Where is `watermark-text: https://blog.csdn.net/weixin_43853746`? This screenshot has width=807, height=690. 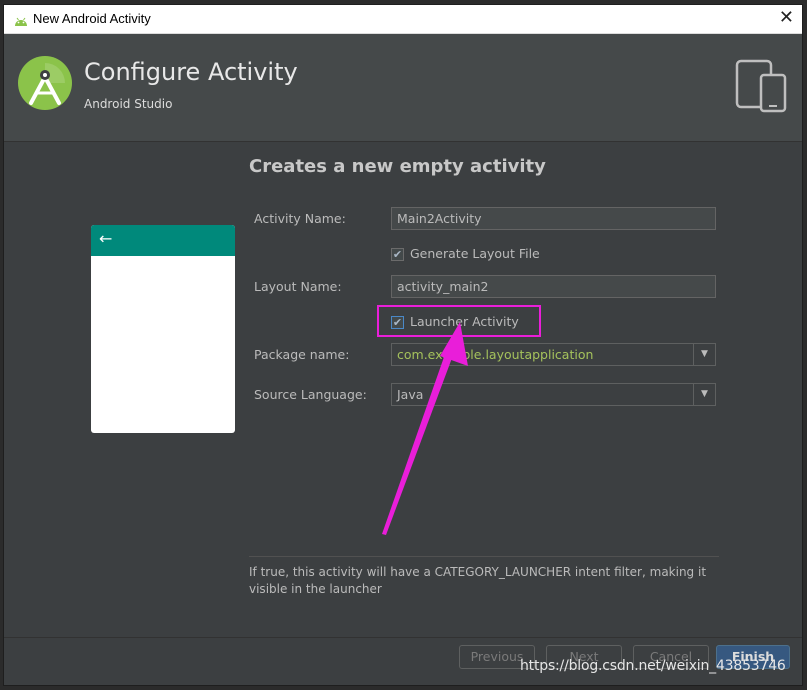 watermark-text: https://blog.csdn.net/weixin_43853746 is located at coordinates (653, 666).